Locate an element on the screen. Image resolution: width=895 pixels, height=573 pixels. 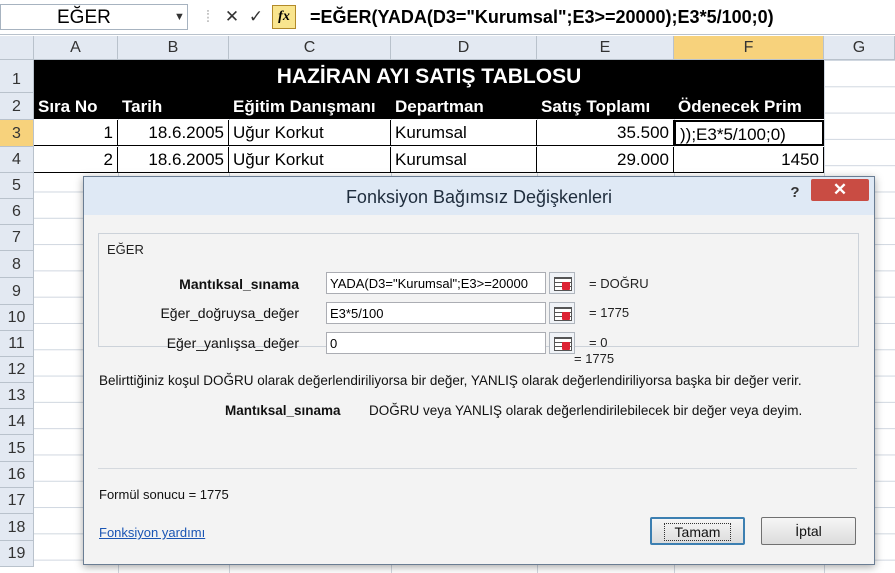
header-cell: Sıra No is located at coordinates (76, 105).